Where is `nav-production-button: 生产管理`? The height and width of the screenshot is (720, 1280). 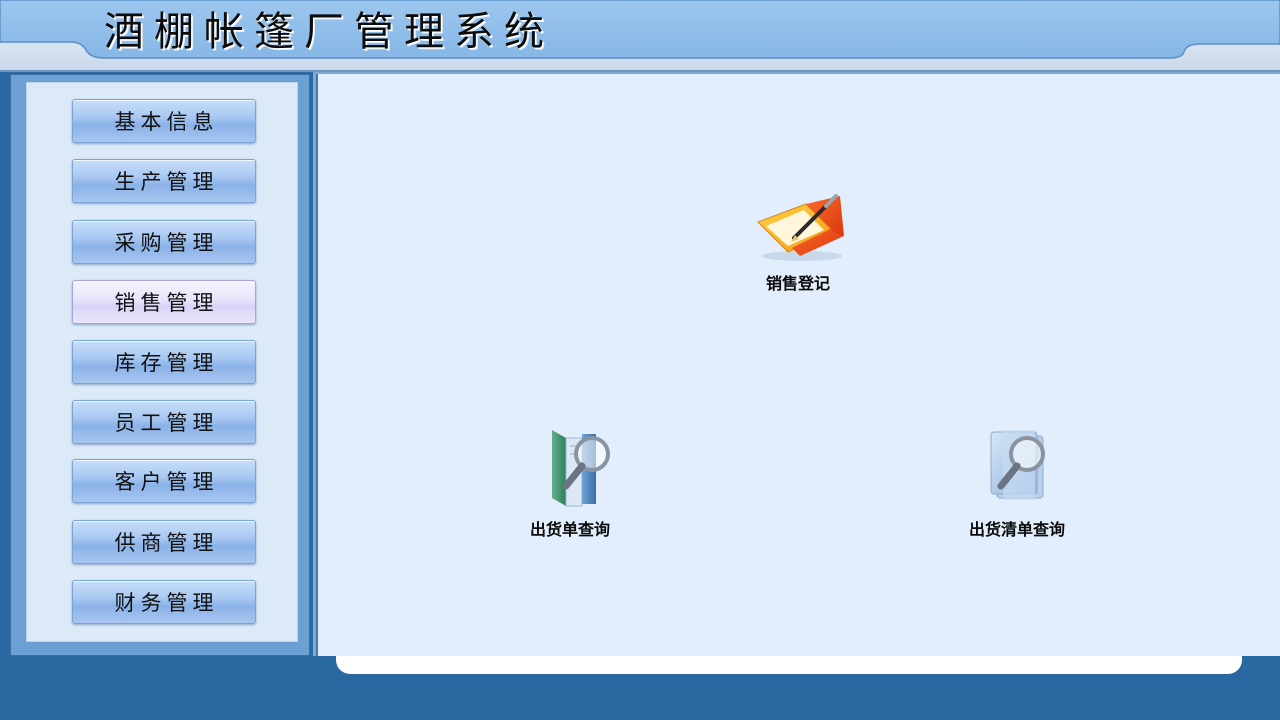
nav-production-button: 生产管理 is located at coordinates (164, 181).